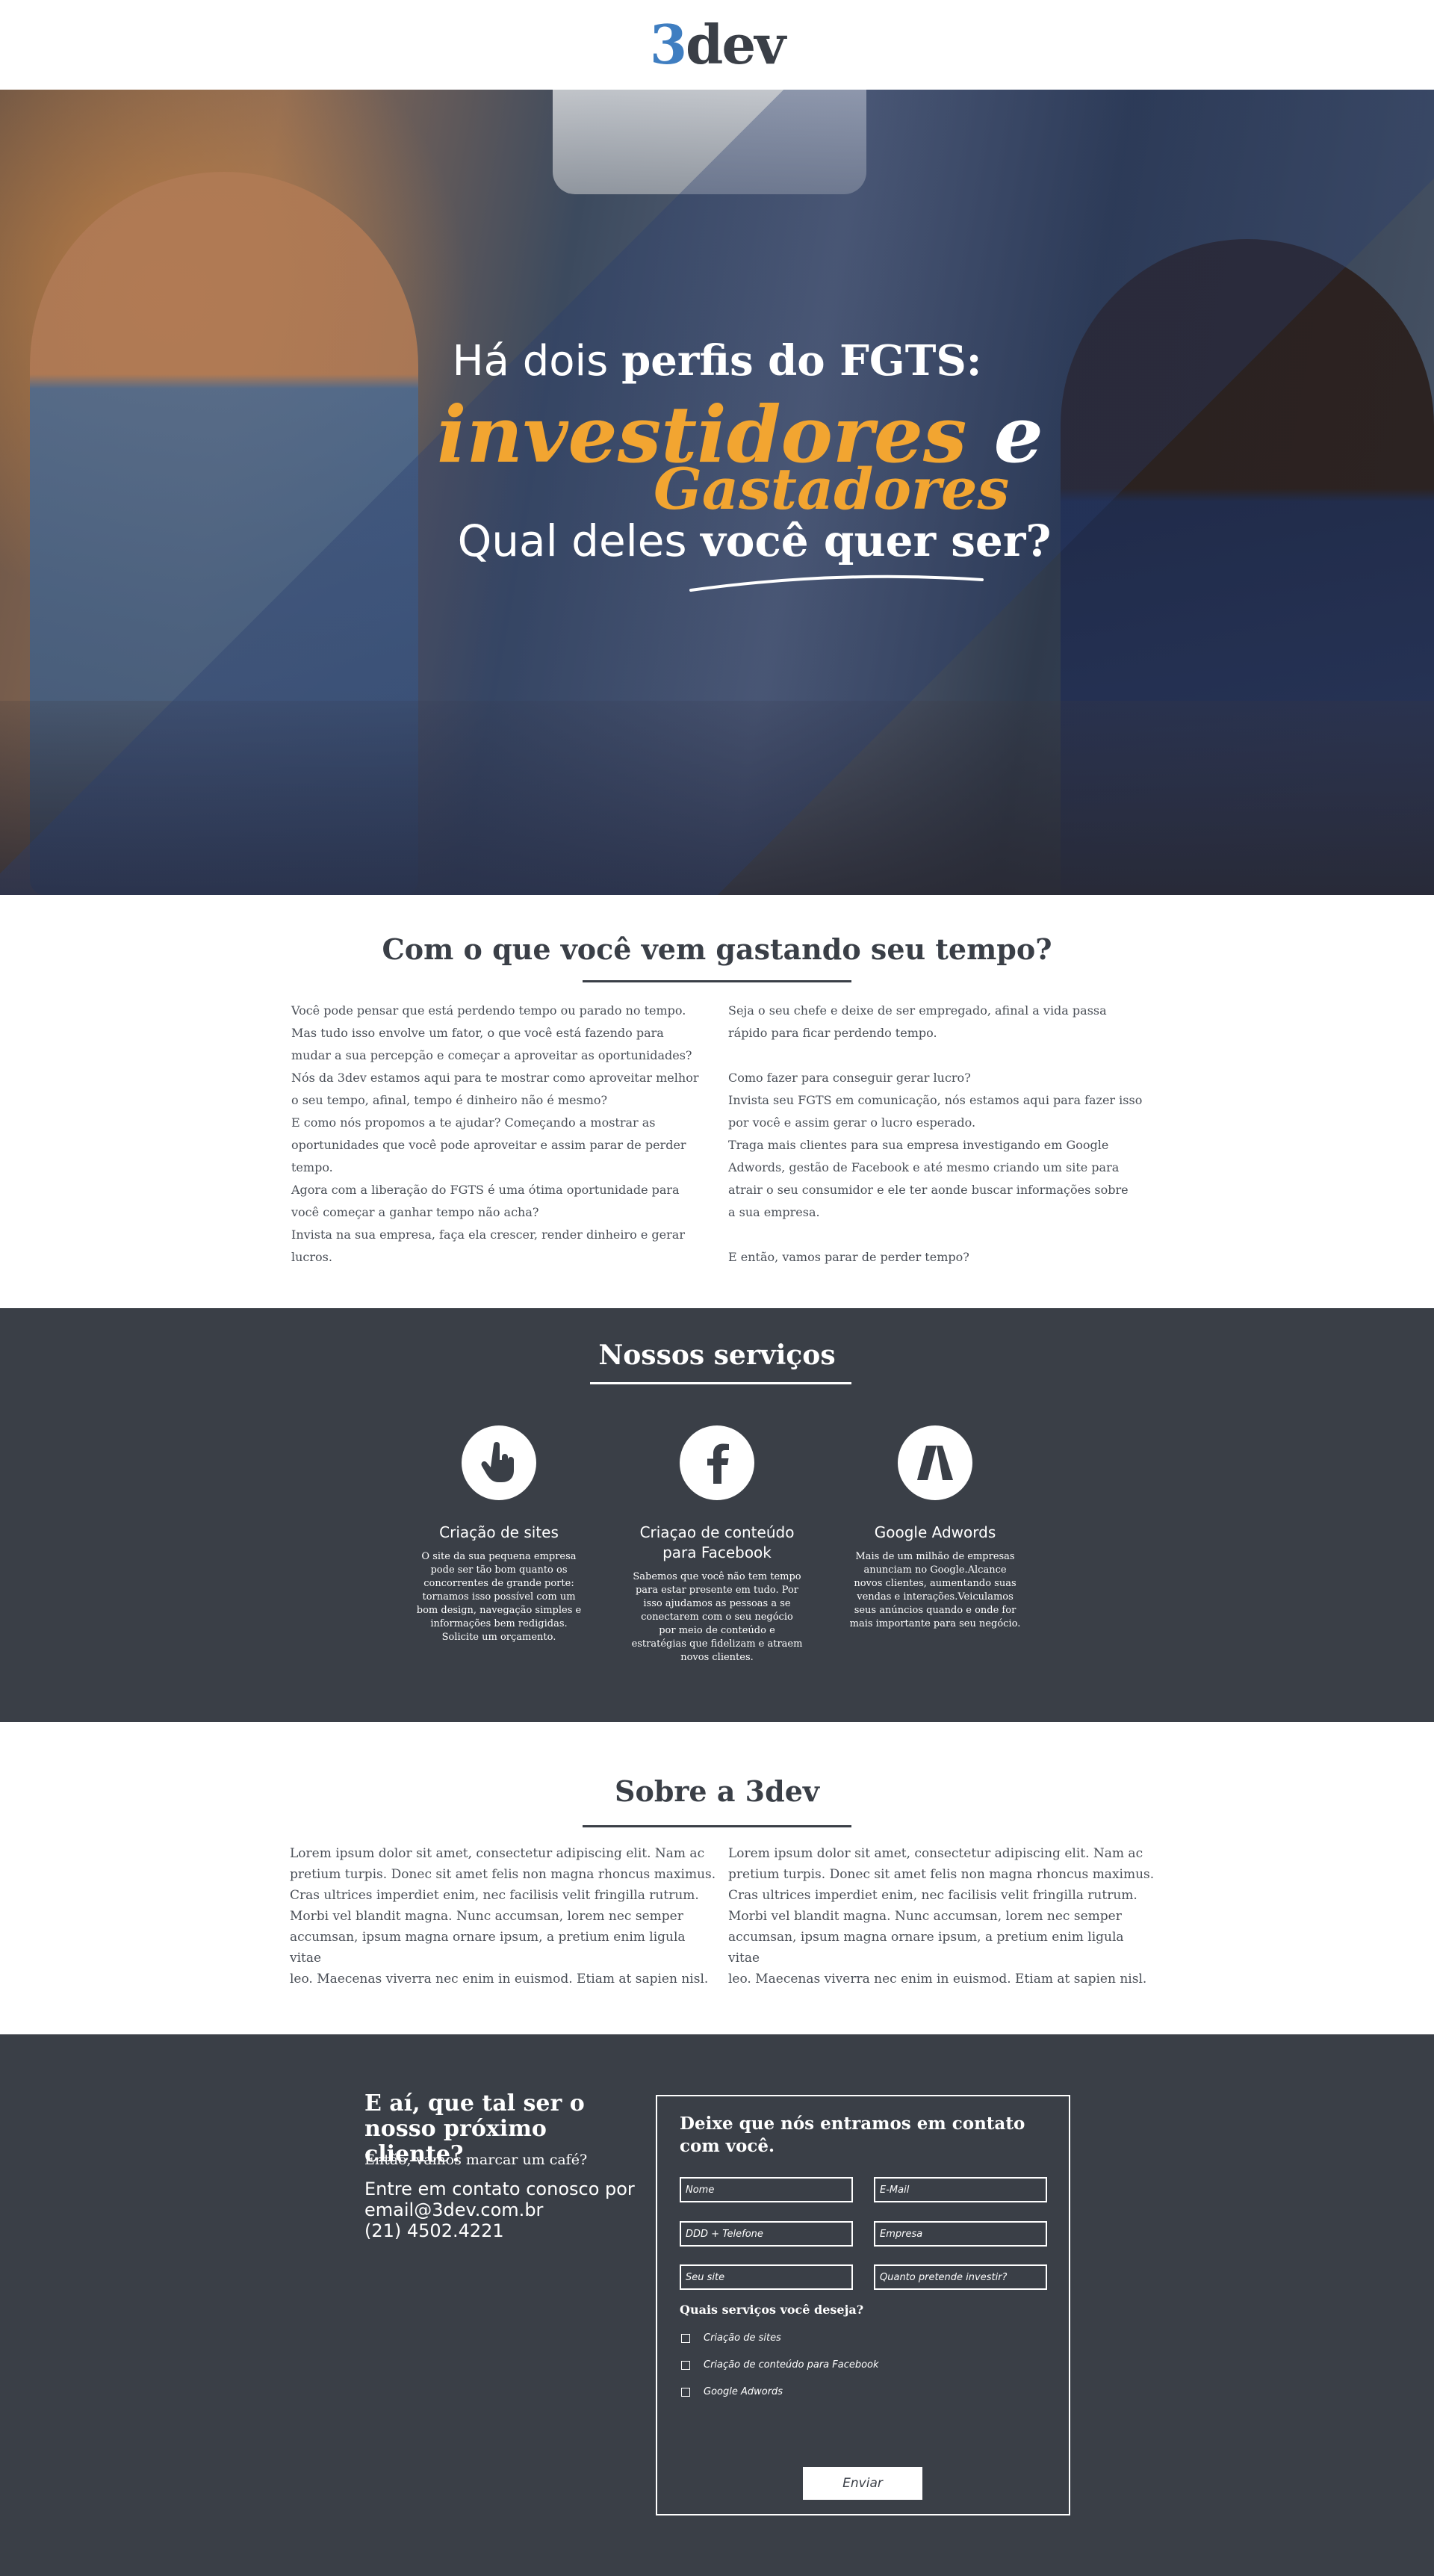 The height and width of the screenshot is (2576, 1434). What do you see at coordinates (960, 2277) in the screenshot?
I see `investment-field` at bounding box center [960, 2277].